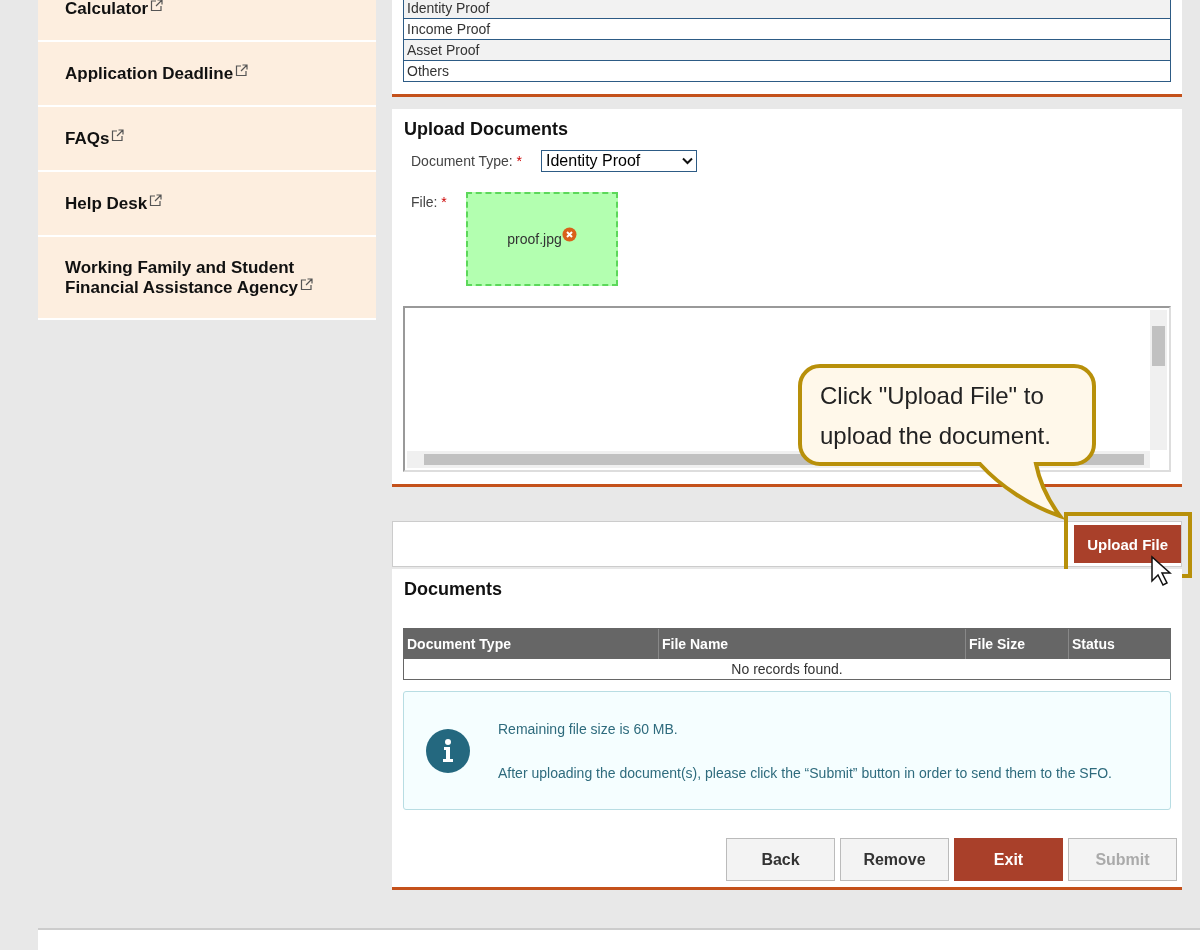 The height and width of the screenshot is (950, 1200). Describe the element at coordinates (811, 644) in the screenshot. I see `column-header: File Name` at that location.